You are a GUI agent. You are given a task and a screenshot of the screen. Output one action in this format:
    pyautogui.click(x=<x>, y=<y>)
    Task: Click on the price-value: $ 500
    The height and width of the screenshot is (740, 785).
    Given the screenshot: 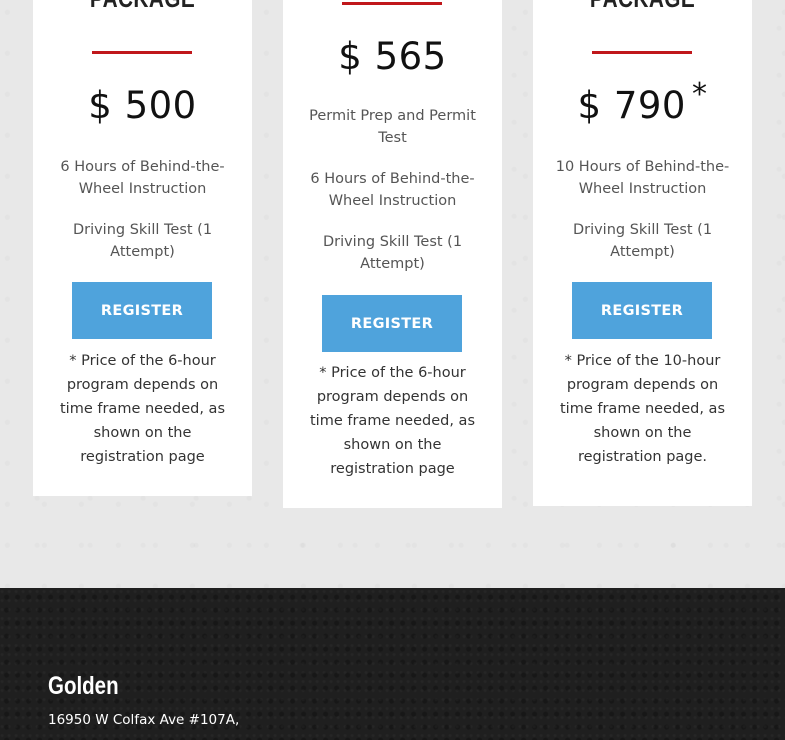 What is the action you would take?
    pyautogui.click(x=142, y=105)
    